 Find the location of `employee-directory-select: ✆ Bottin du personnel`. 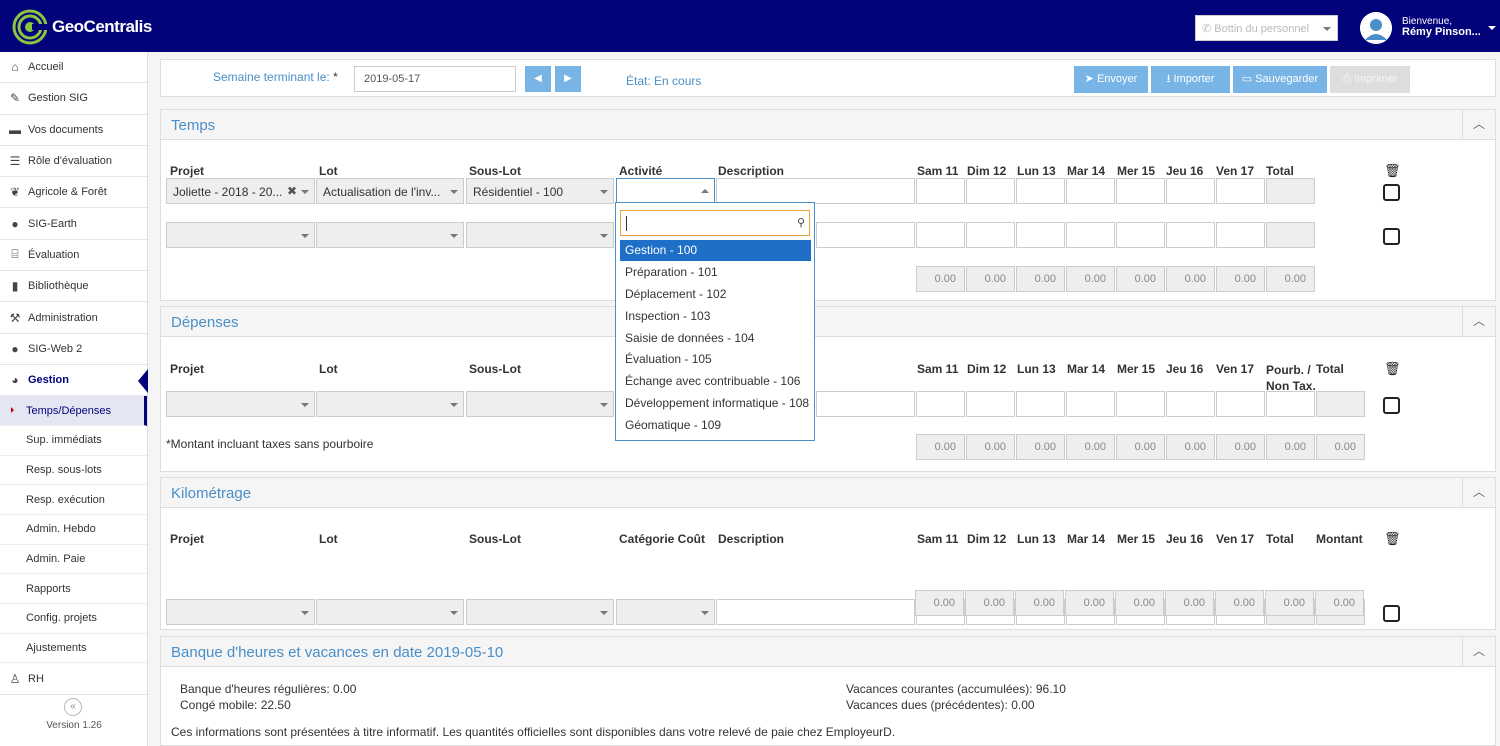

employee-directory-select: ✆ Bottin du personnel is located at coordinates (1266, 28).